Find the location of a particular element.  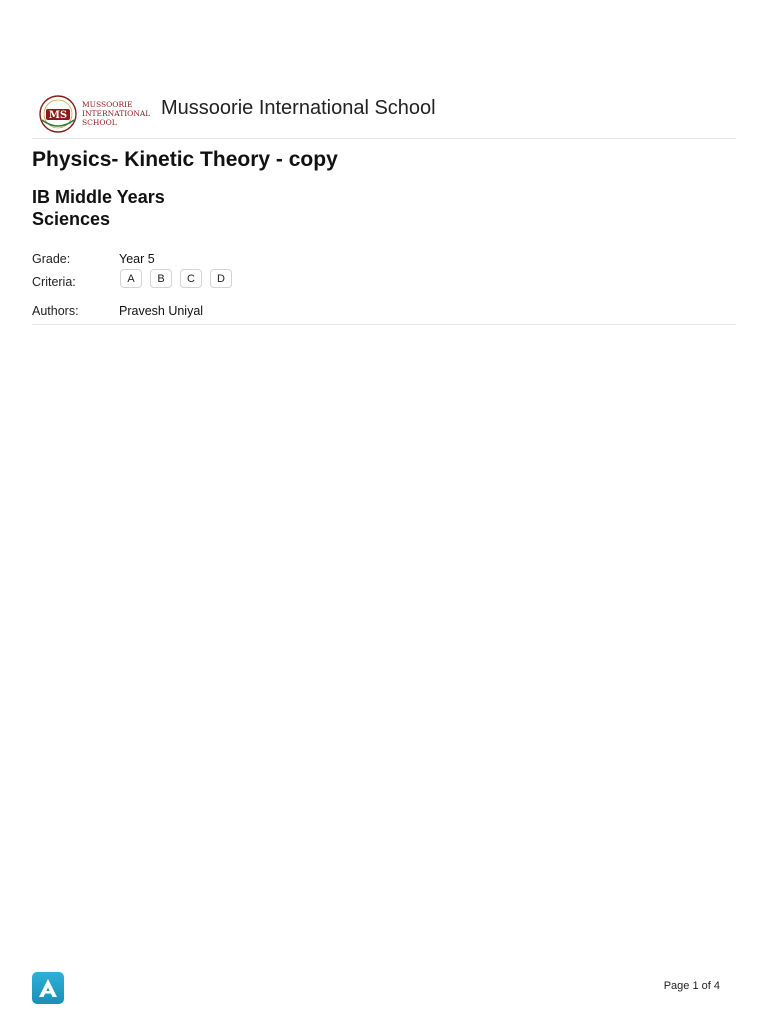

authors-label: Authors: is located at coordinates (55, 311).